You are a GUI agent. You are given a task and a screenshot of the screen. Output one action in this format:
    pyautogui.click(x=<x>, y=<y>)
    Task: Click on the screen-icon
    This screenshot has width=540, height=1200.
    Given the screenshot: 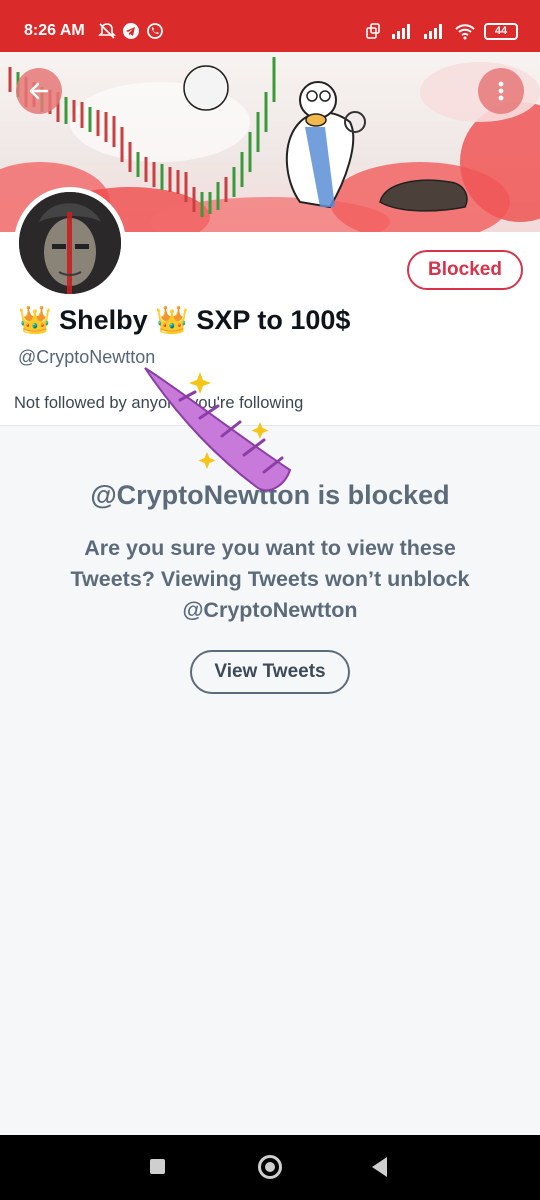 What is the action you would take?
    pyautogui.click(x=373, y=31)
    